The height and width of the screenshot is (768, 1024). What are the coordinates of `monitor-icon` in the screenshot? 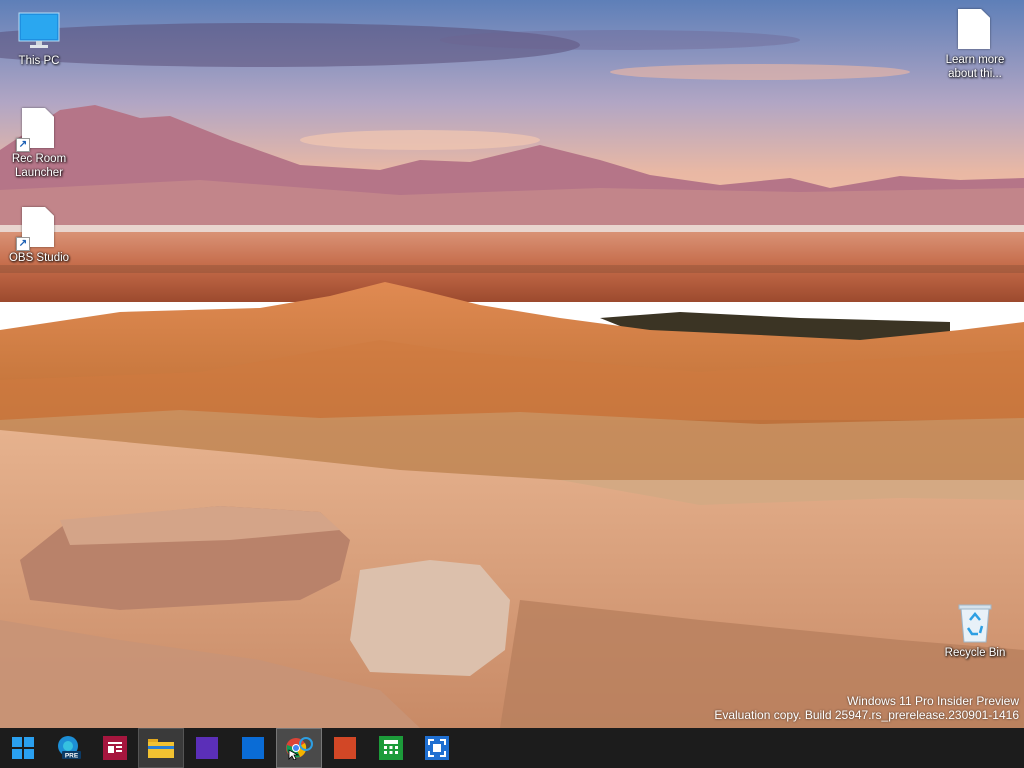 It's located at (39, 32).